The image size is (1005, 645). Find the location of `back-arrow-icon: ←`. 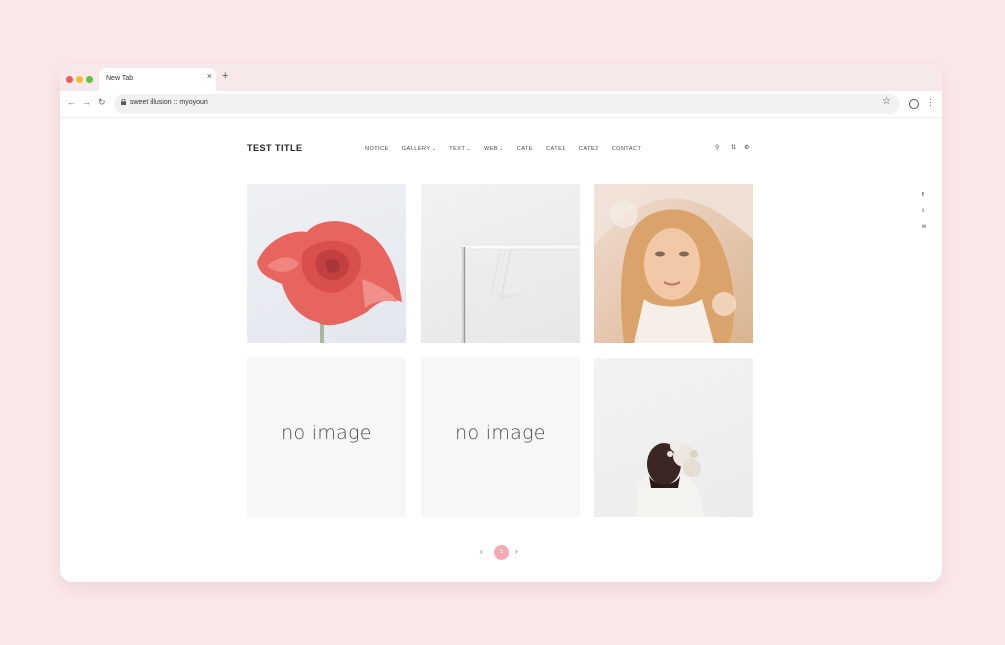

back-arrow-icon: ← is located at coordinates (71, 102).